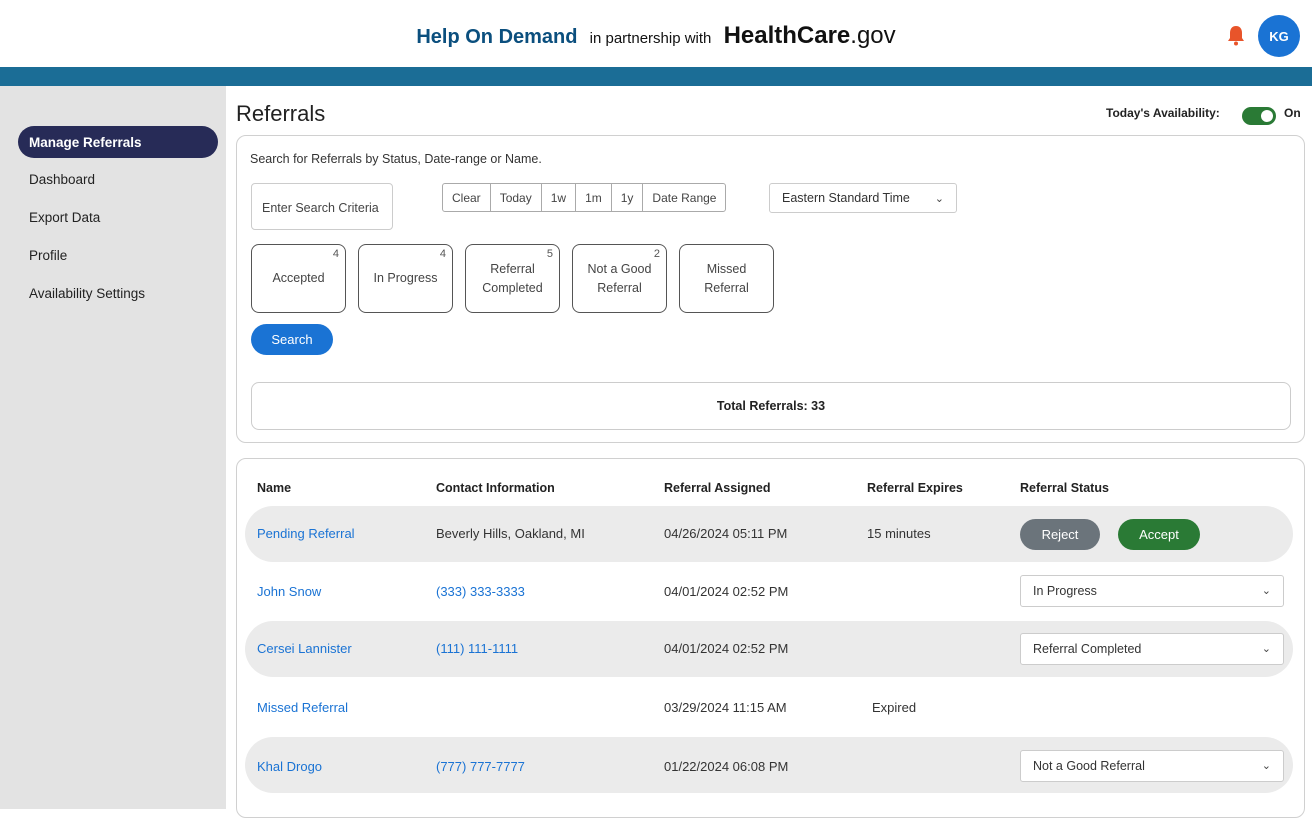  Describe the element at coordinates (1259, 116) in the screenshot. I see `availability-toggle` at that location.